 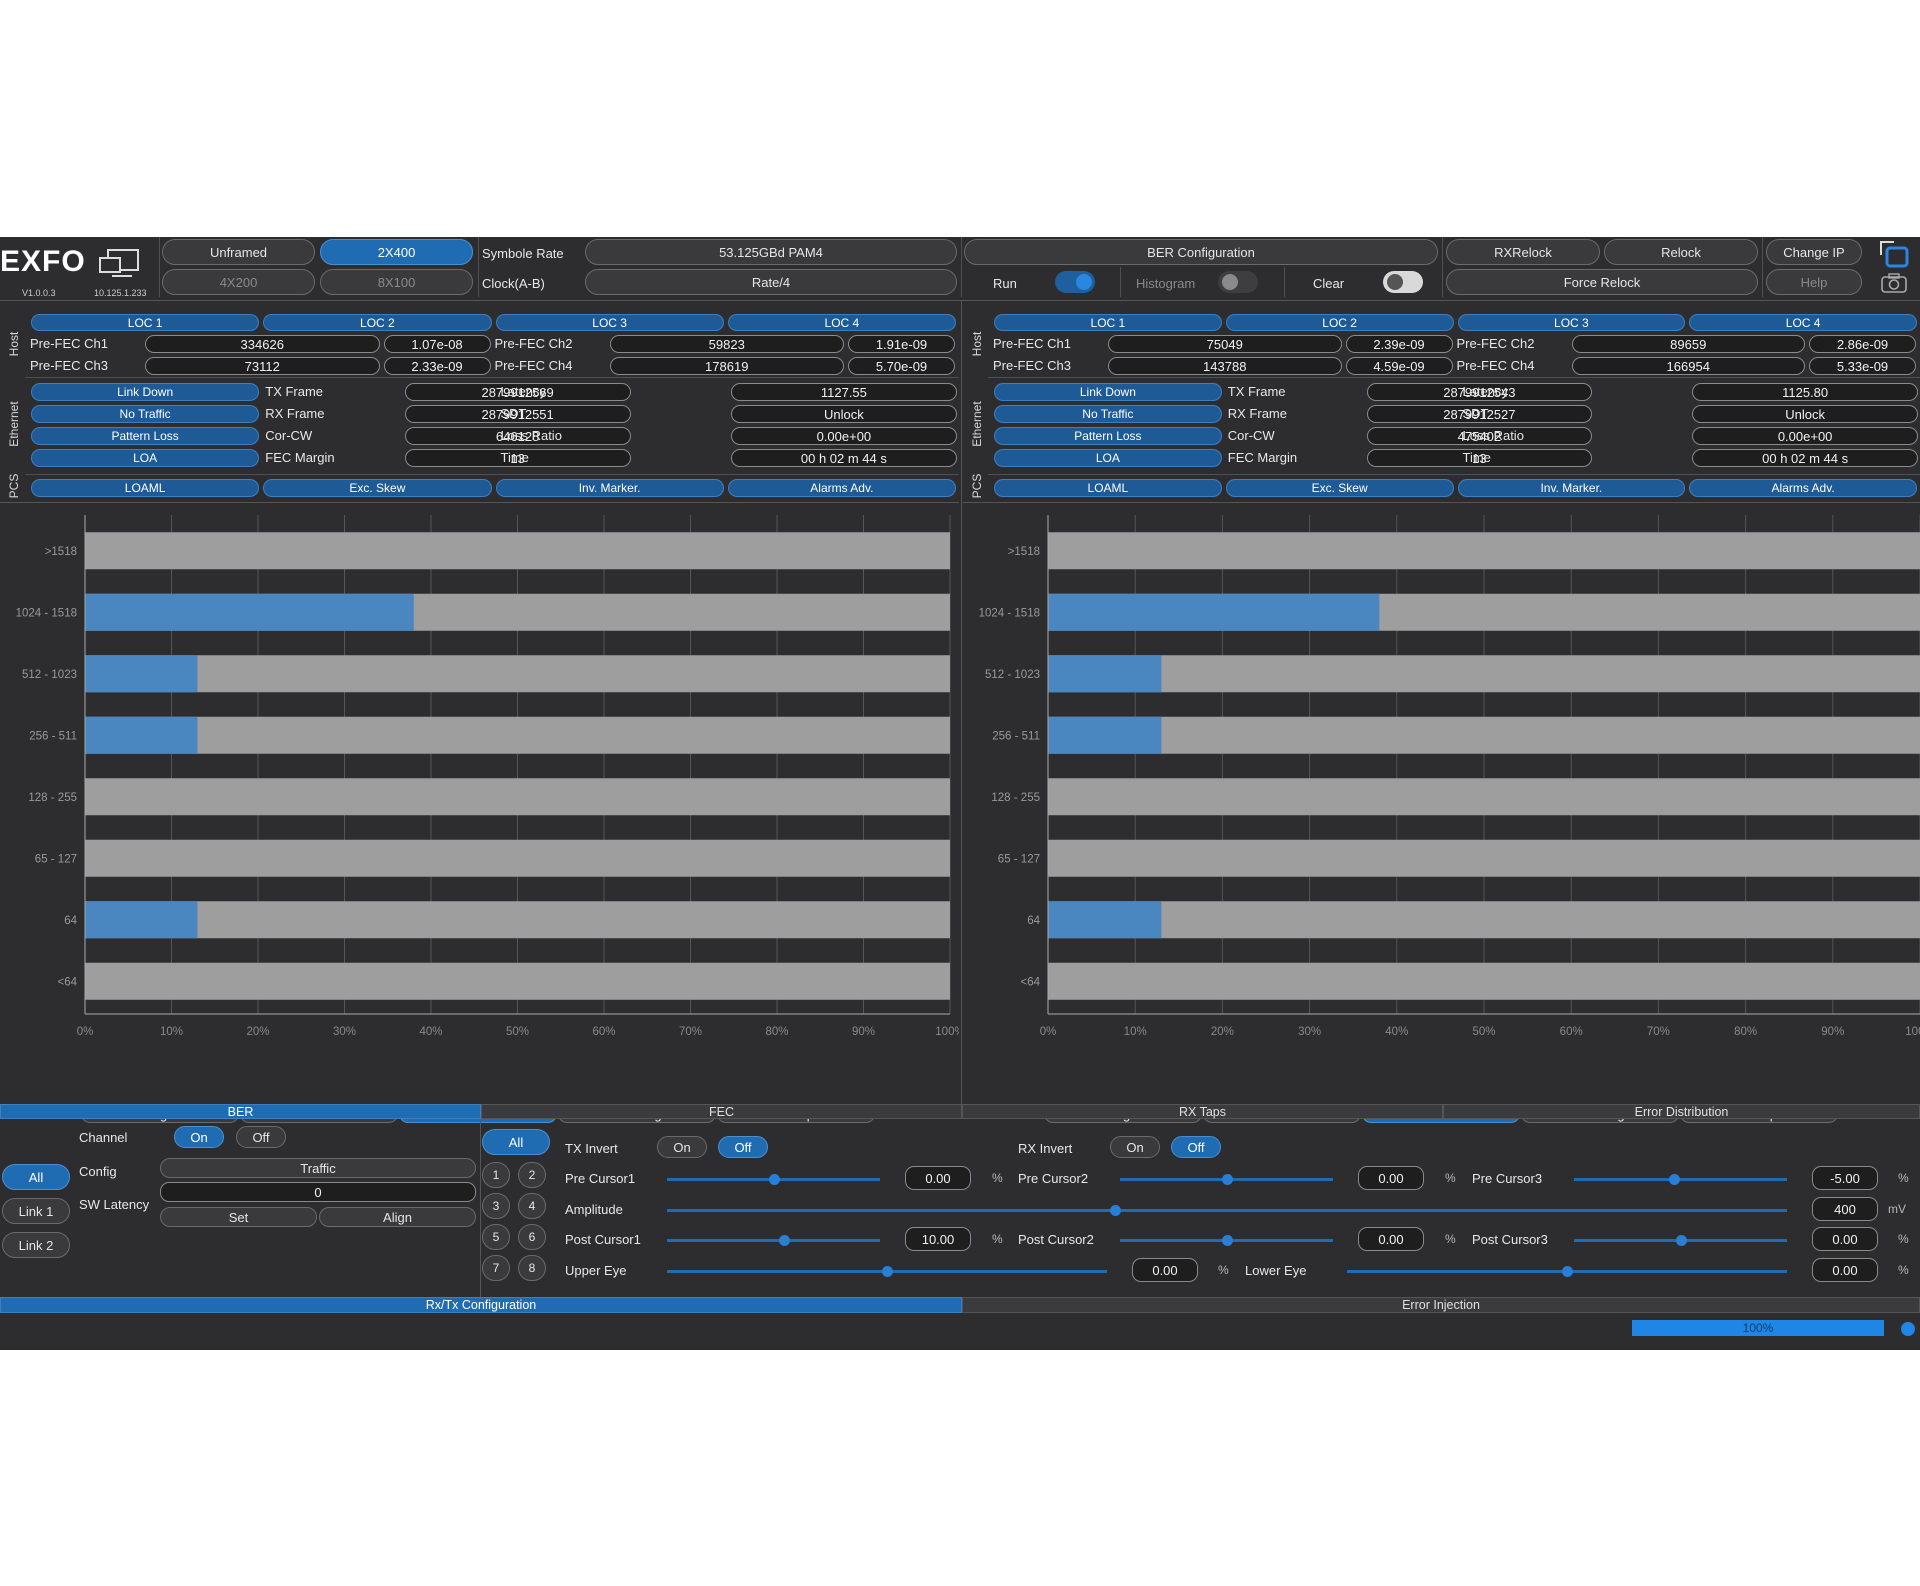 What do you see at coordinates (238, 282) in the screenshot?
I see `4x200-button: 4X200` at bounding box center [238, 282].